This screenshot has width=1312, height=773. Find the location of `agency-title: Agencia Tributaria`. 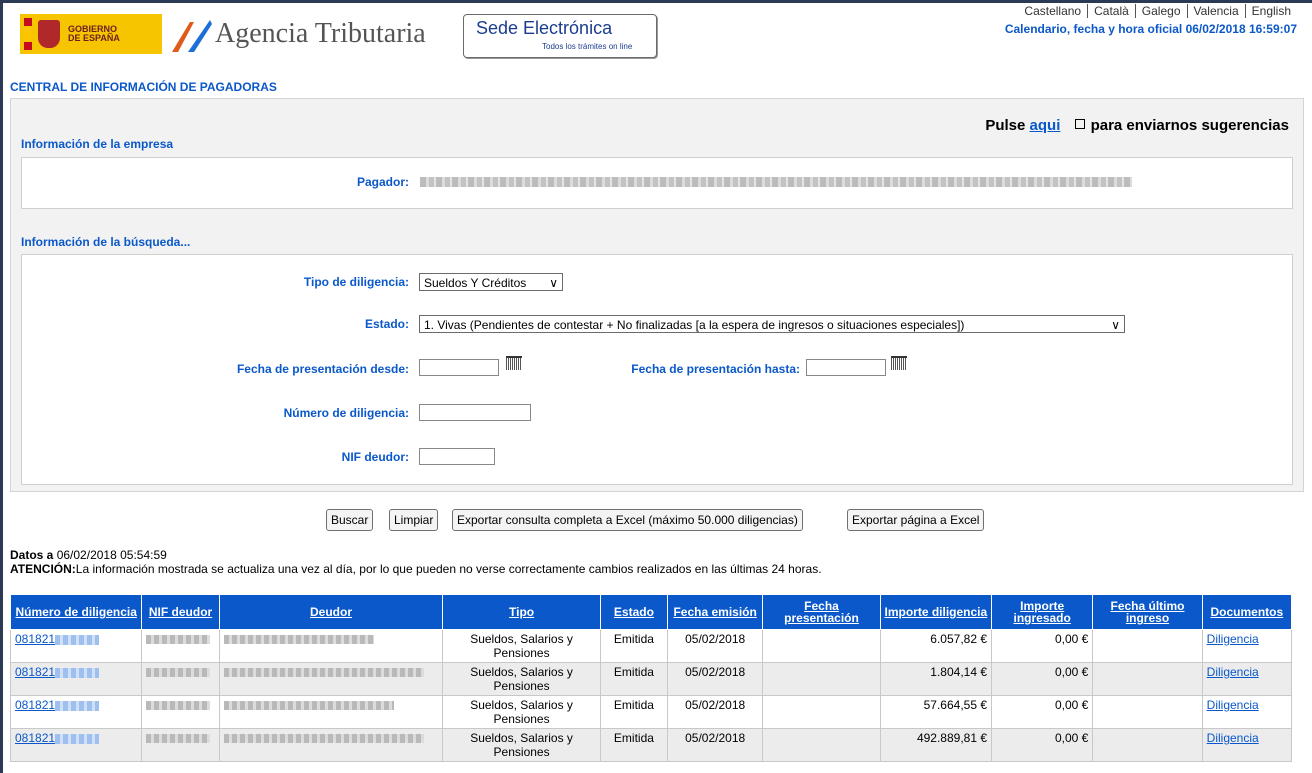

agency-title: Agencia Tributaria is located at coordinates (320, 34).